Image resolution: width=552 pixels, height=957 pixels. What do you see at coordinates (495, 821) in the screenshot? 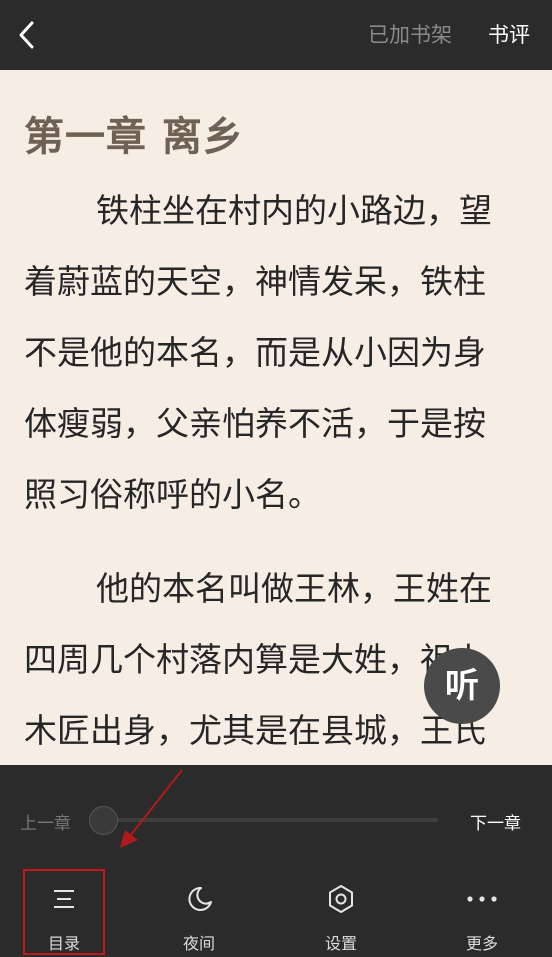
I see `next-chapter-button: 下一章` at bounding box center [495, 821].